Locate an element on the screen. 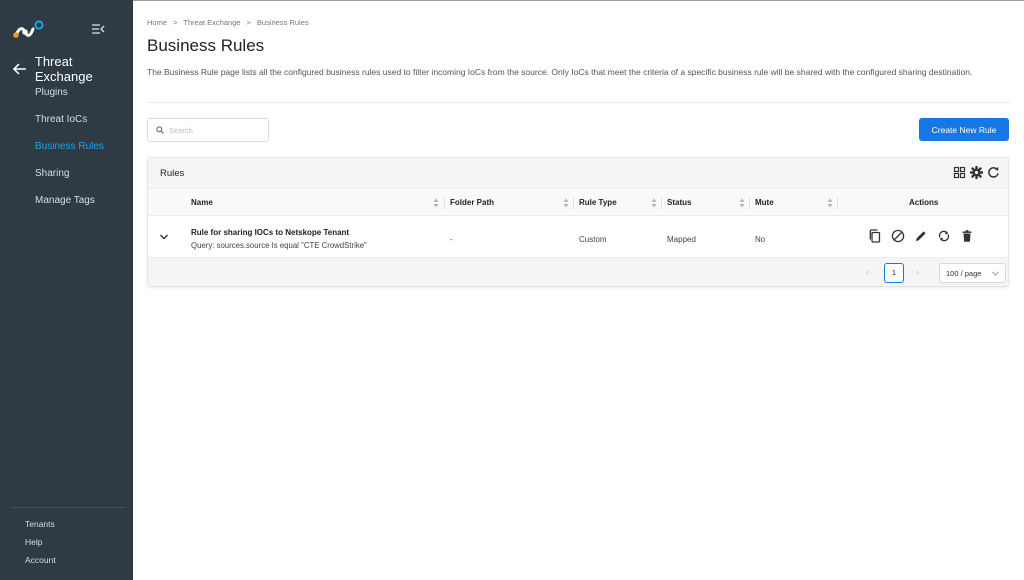  edit-icon is located at coordinates (921, 236).